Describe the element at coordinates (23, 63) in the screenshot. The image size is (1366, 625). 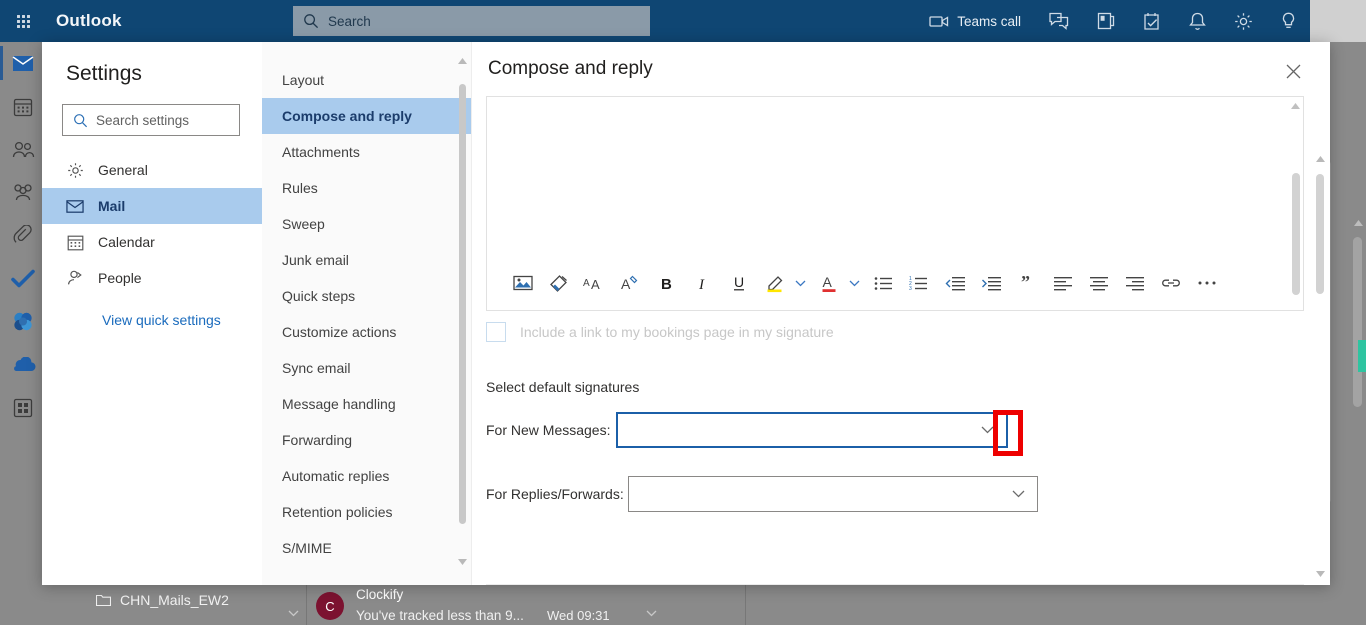
I see `rail-item-mail` at that location.